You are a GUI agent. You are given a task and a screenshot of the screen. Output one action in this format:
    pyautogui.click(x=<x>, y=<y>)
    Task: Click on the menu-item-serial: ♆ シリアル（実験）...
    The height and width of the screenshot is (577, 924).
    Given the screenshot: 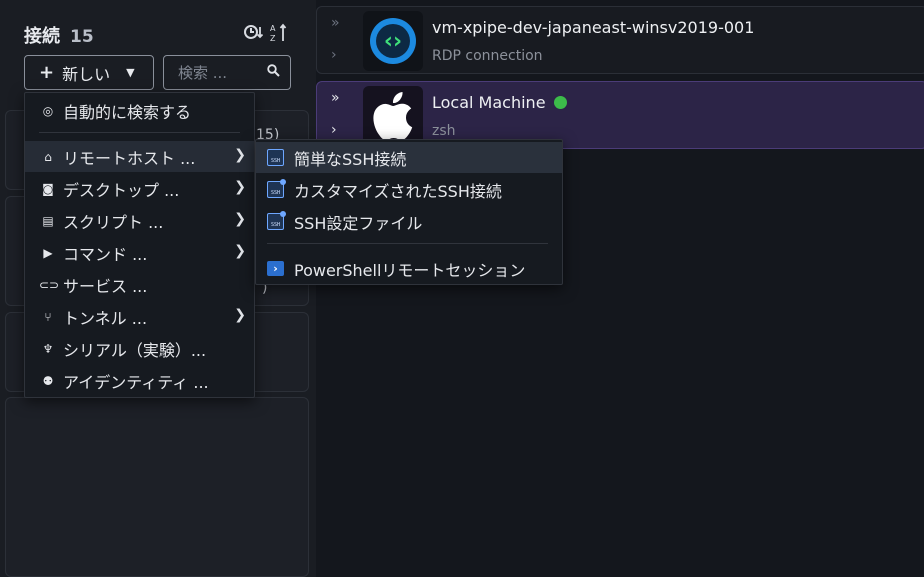 What is the action you would take?
    pyautogui.click(x=139, y=348)
    